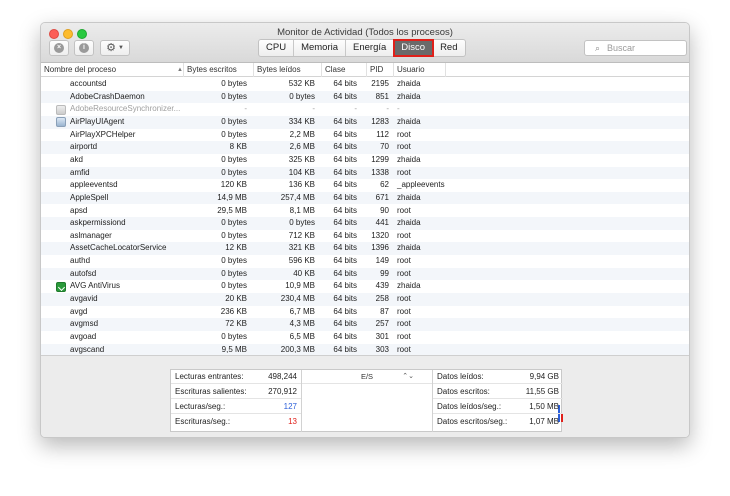  What do you see at coordinates (365, 147) in the screenshot?
I see `table-row: airportd 8 KB 2,6 MB 64 bits 70 root` at bounding box center [365, 147].